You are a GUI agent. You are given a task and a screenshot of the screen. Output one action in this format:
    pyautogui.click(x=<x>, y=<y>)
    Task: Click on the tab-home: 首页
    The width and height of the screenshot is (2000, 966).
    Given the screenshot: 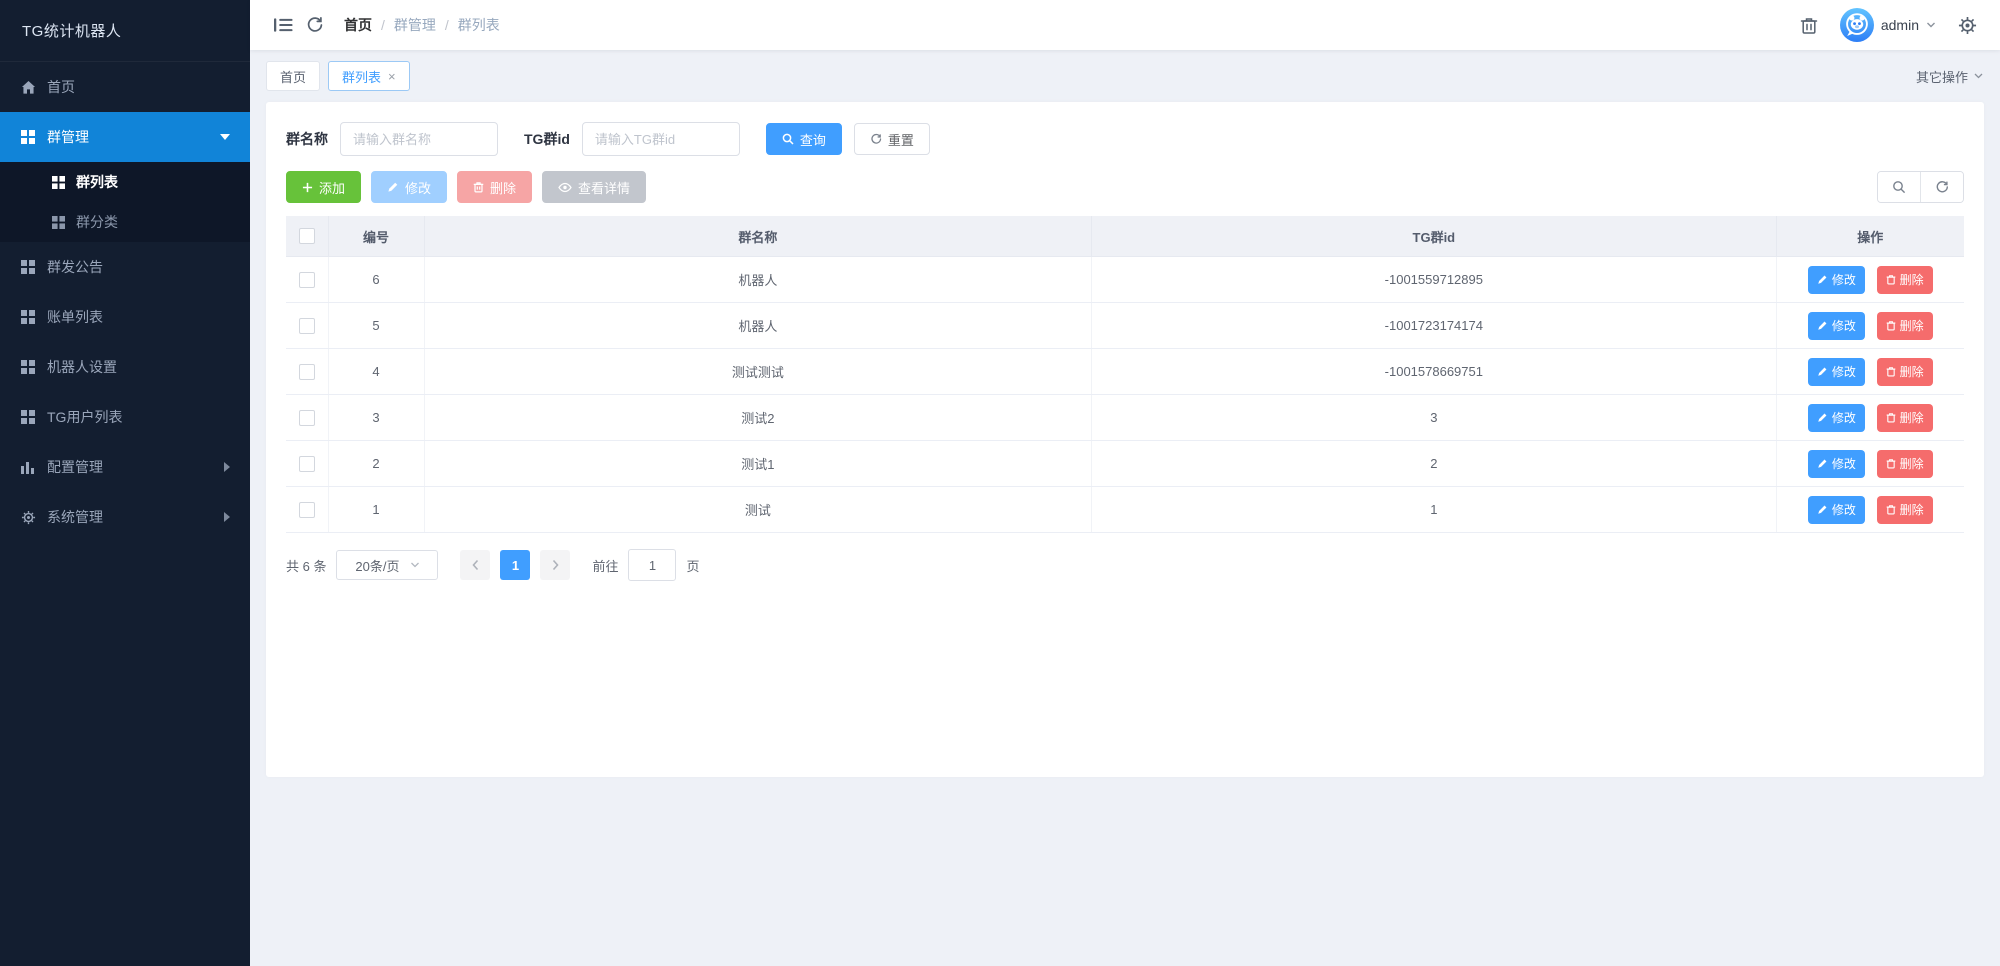 What is the action you would take?
    pyautogui.click(x=293, y=76)
    